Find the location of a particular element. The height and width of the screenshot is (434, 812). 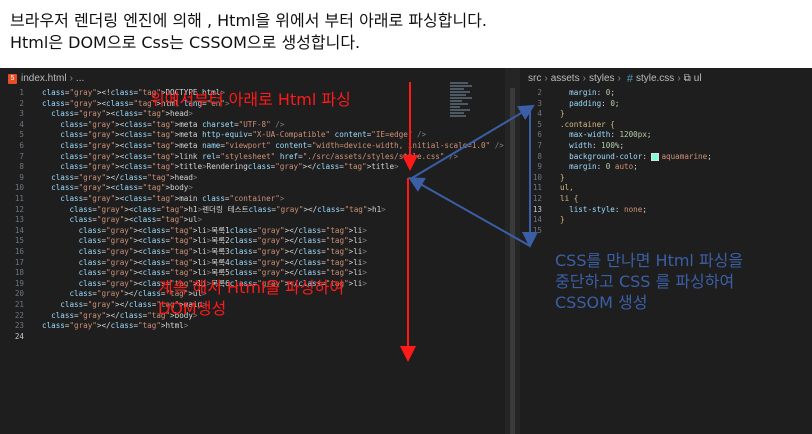

blue-arrow-back is located at coordinates (469, 212).